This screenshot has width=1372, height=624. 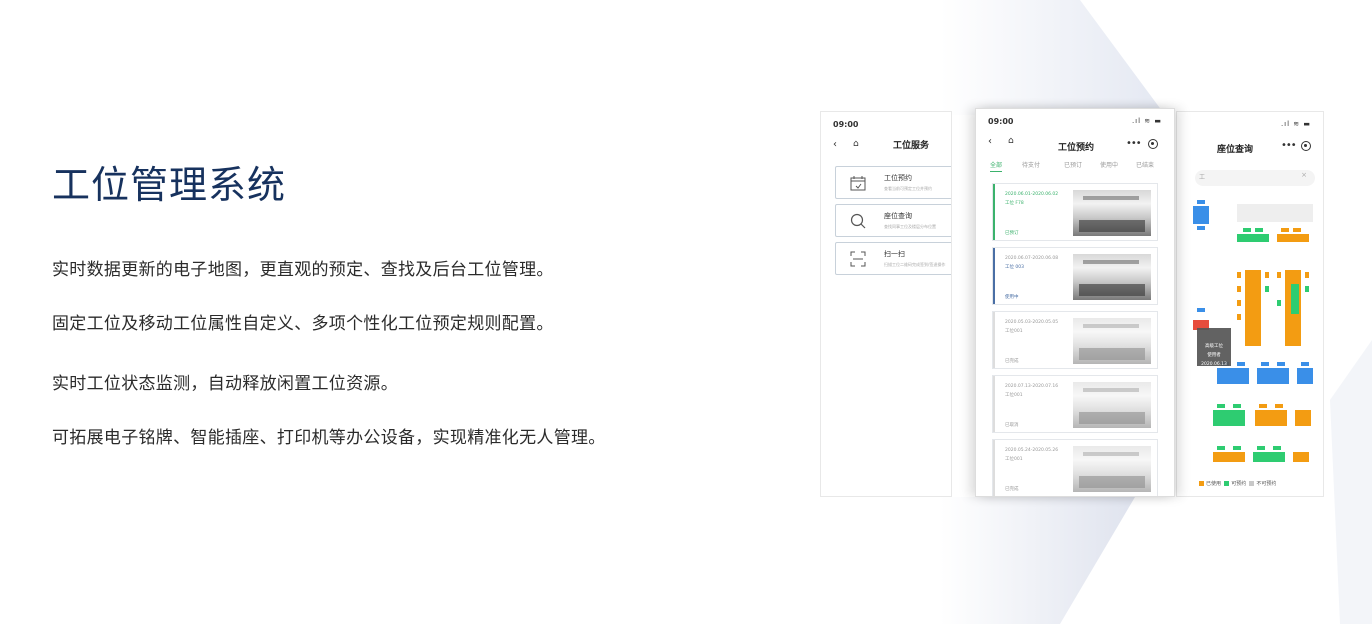 I want to click on reservation-date: 2020.05.24-2020.05.26, so click(x=1032, y=450).